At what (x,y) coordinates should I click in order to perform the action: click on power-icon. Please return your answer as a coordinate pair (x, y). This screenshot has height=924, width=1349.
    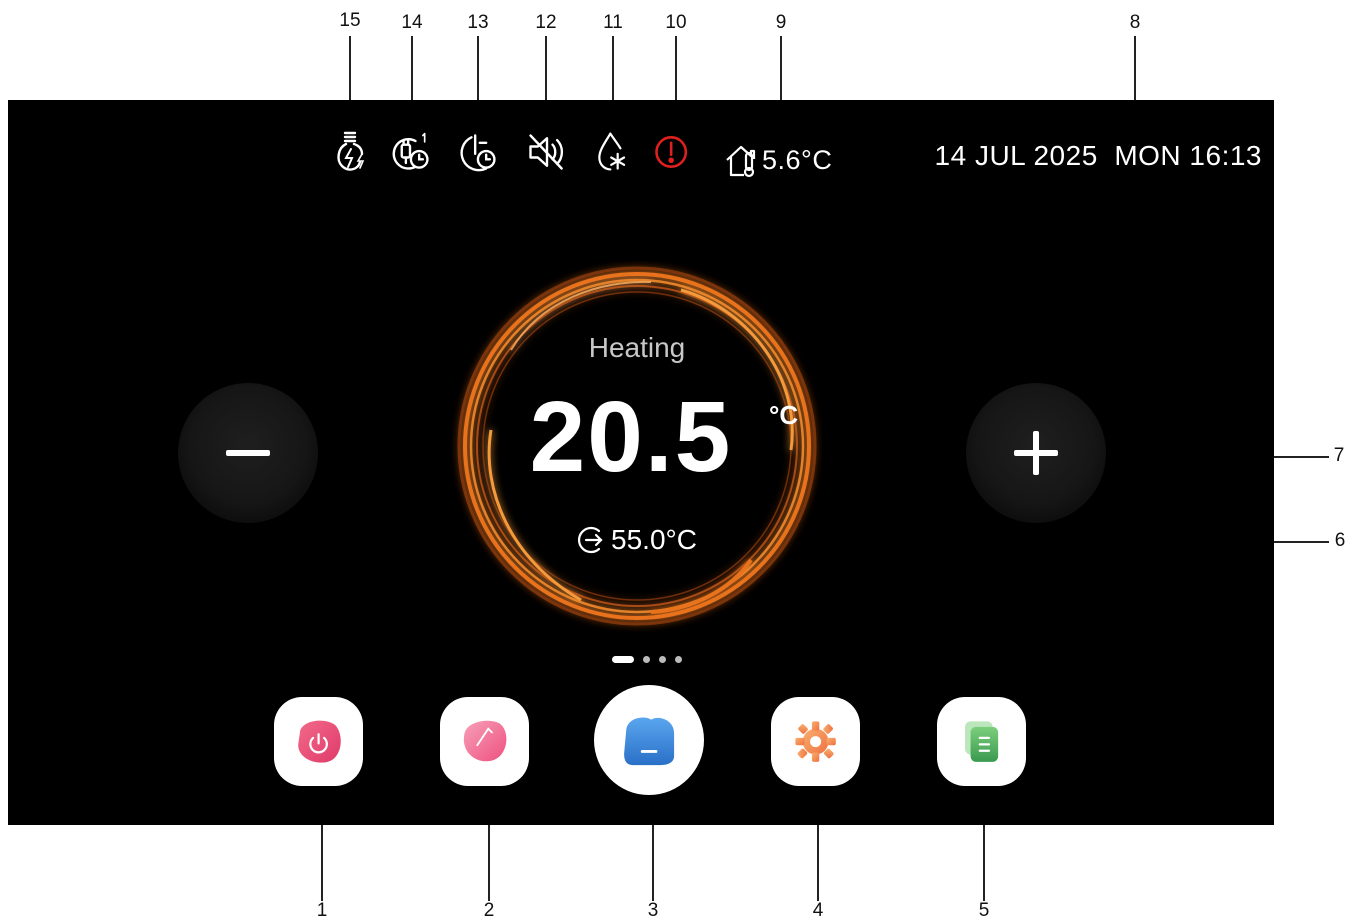
    Looking at the image, I should click on (319, 741).